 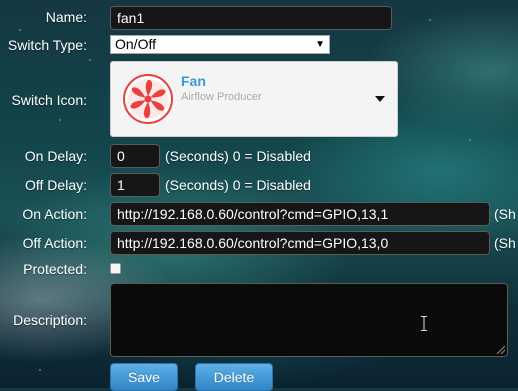 I want to click on on-delay-hint: (Seconds) 0 = Disabled, so click(x=238, y=156).